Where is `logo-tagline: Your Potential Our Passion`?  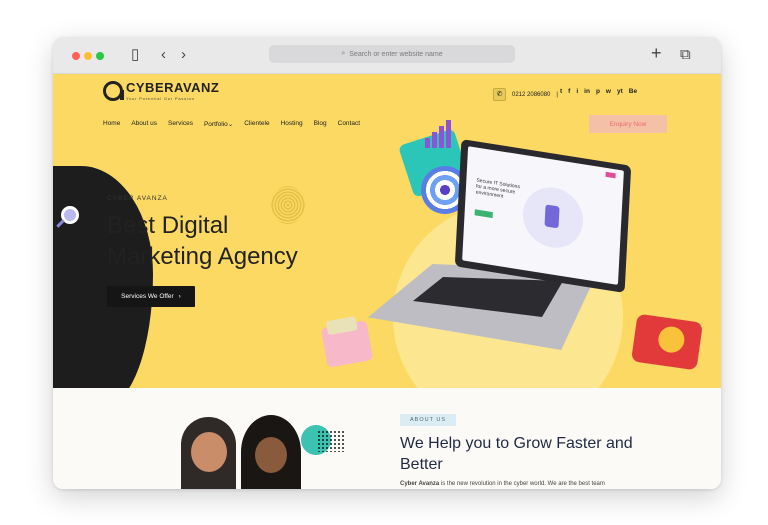
logo-tagline: Your Potential Our Passion is located at coordinates (160, 98).